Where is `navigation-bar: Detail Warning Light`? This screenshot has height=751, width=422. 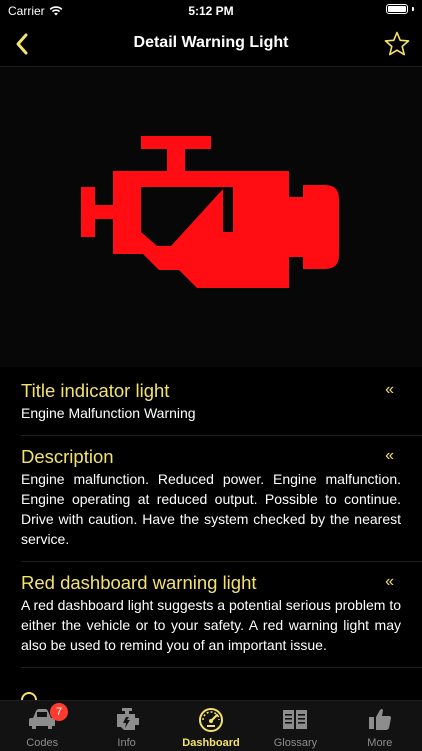 navigation-bar: Detail Warning Light is located at coordinates (211, 44).